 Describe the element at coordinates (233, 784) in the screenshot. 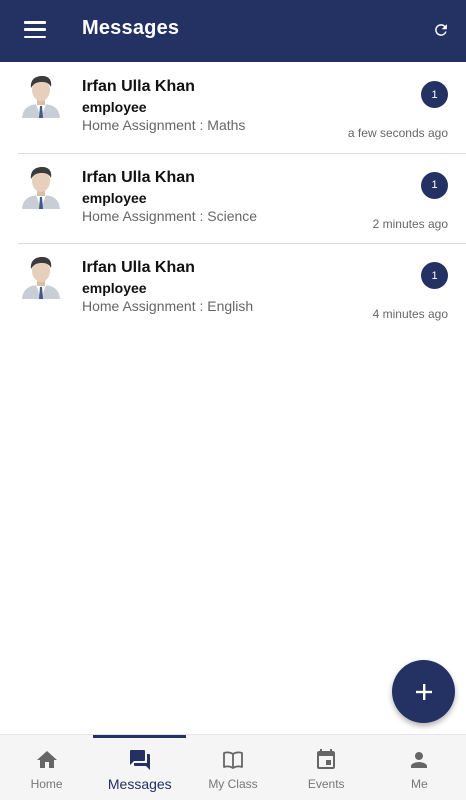

I see `tab-label: My Class` at that location.